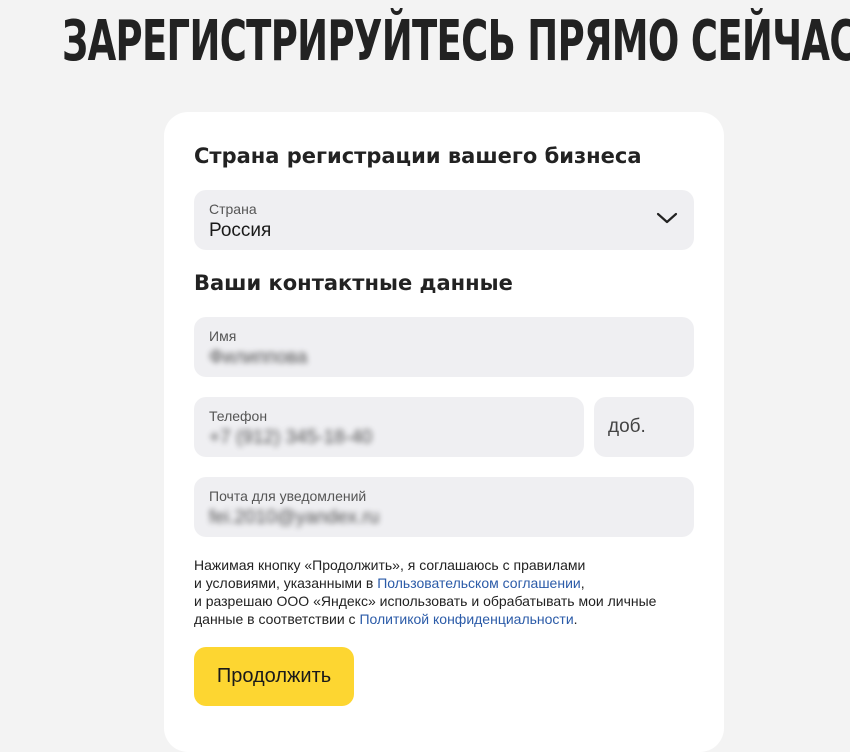  I want to click on consent-line-2-text: и условиями, указанными в, so click(286, 583).